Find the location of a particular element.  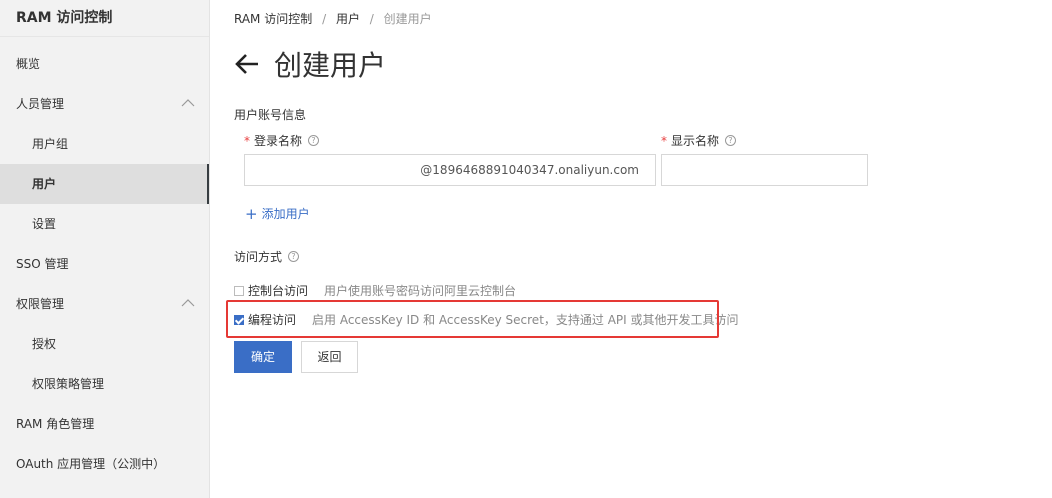

sidebar-item-label: RAM 角色管理 is located at coordinates (55, 424).